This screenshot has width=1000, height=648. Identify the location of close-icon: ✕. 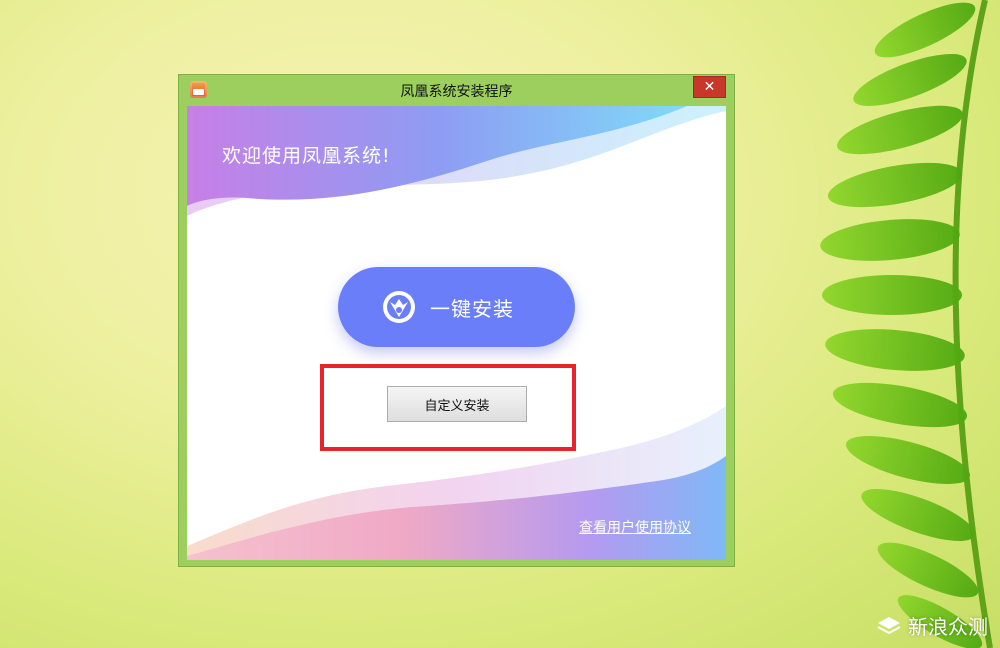
(709, 87).